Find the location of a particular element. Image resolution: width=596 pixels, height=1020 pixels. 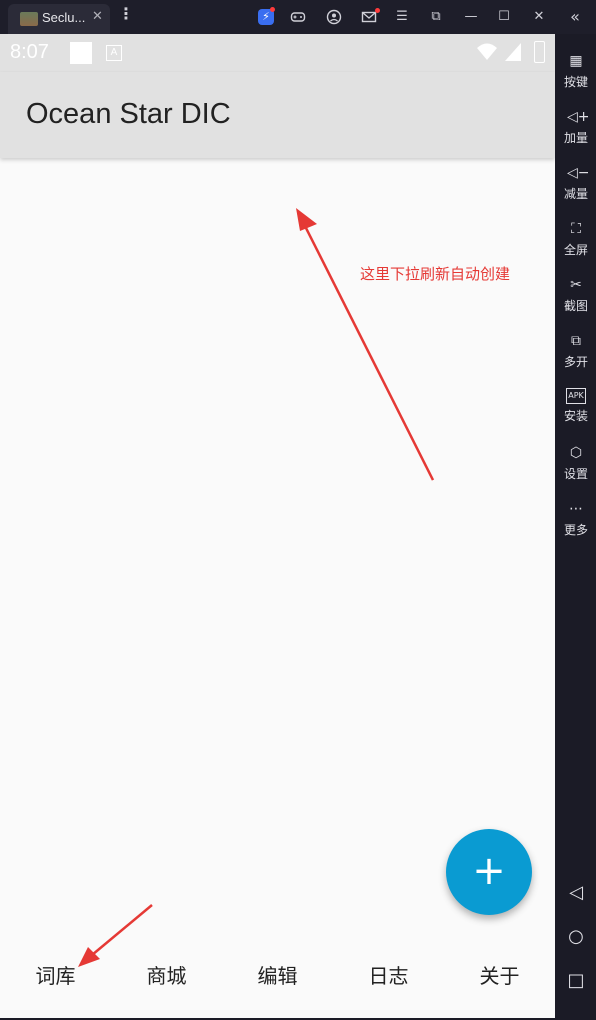

notification-square-icon is located at coordinates (81, 53).